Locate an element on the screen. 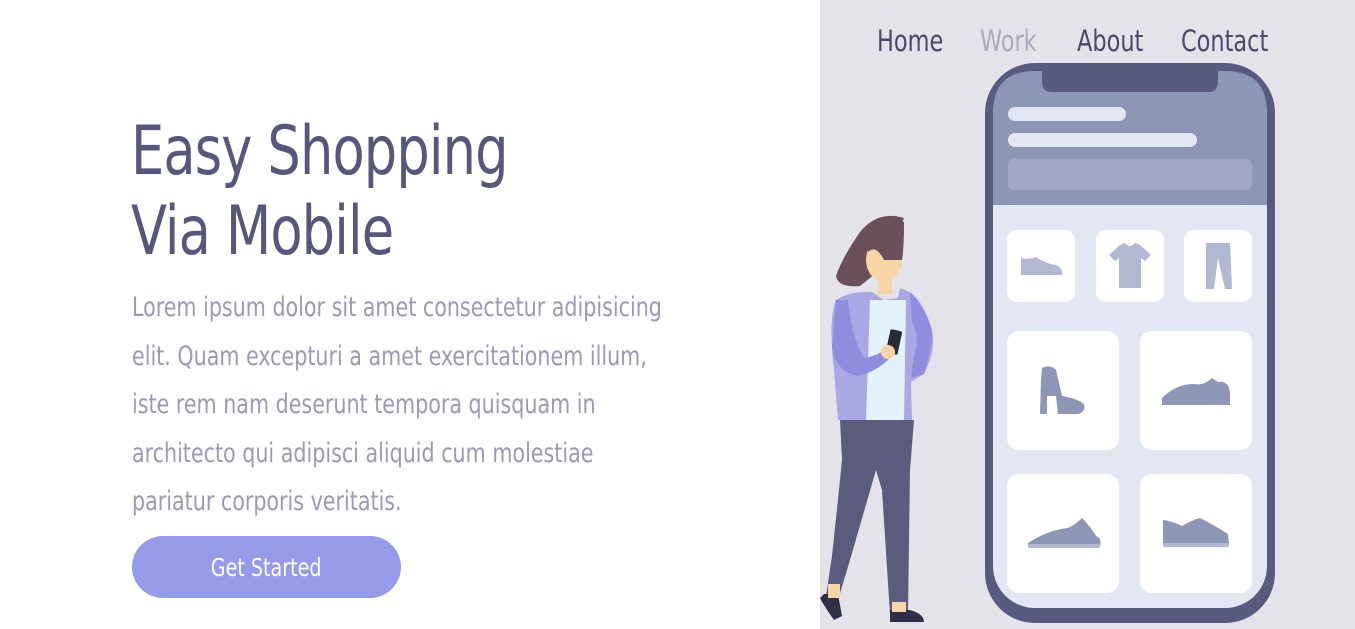 The width and height of the screenshot is (1355, 629). hand is located at coordinates (888, 352).